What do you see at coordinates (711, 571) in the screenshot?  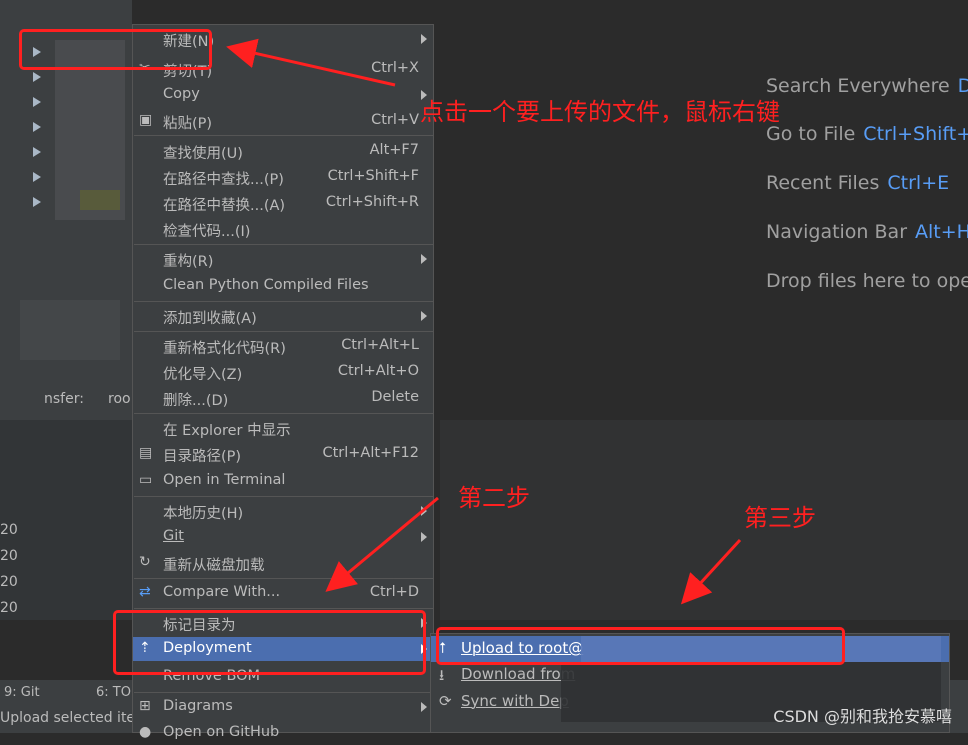 I see `arrow-step3` at bounding box center [711, 571].